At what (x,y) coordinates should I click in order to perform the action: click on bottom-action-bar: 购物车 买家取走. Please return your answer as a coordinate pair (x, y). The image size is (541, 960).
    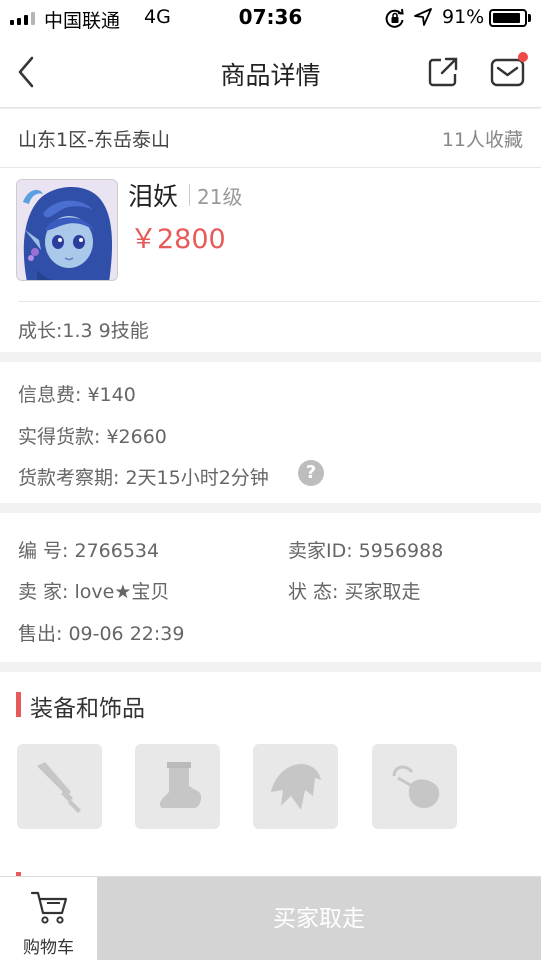
    Looking at the image, I should click on (270, 918).